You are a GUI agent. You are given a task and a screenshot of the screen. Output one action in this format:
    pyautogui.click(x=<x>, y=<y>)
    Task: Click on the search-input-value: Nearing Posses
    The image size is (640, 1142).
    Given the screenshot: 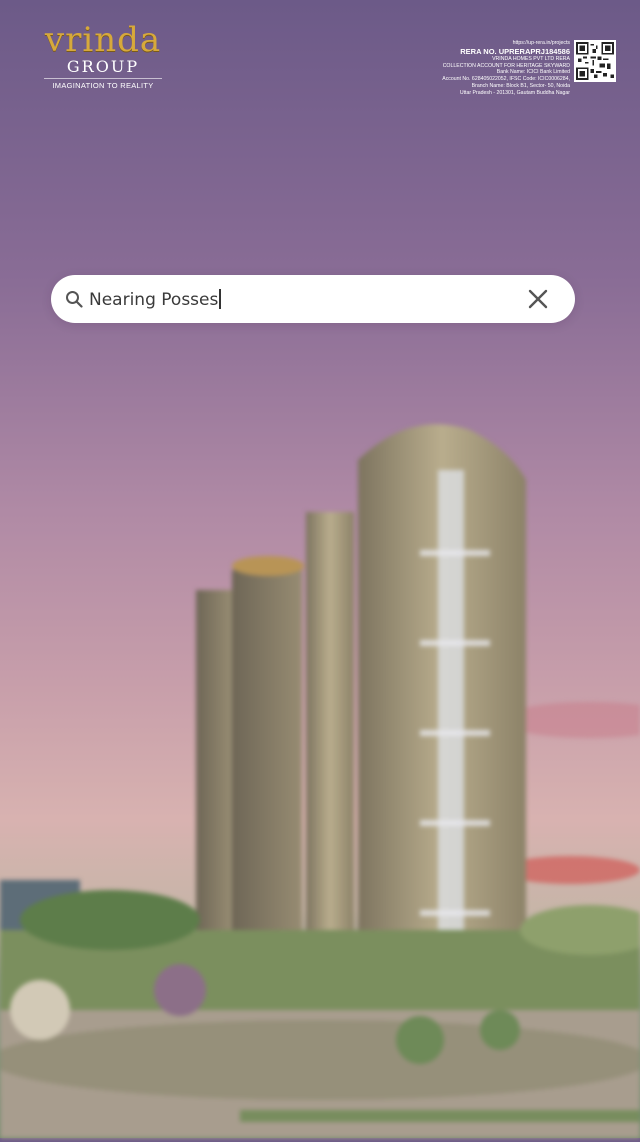 What is the action you would take?
    pyautogui.click(x=154, y=299)
    